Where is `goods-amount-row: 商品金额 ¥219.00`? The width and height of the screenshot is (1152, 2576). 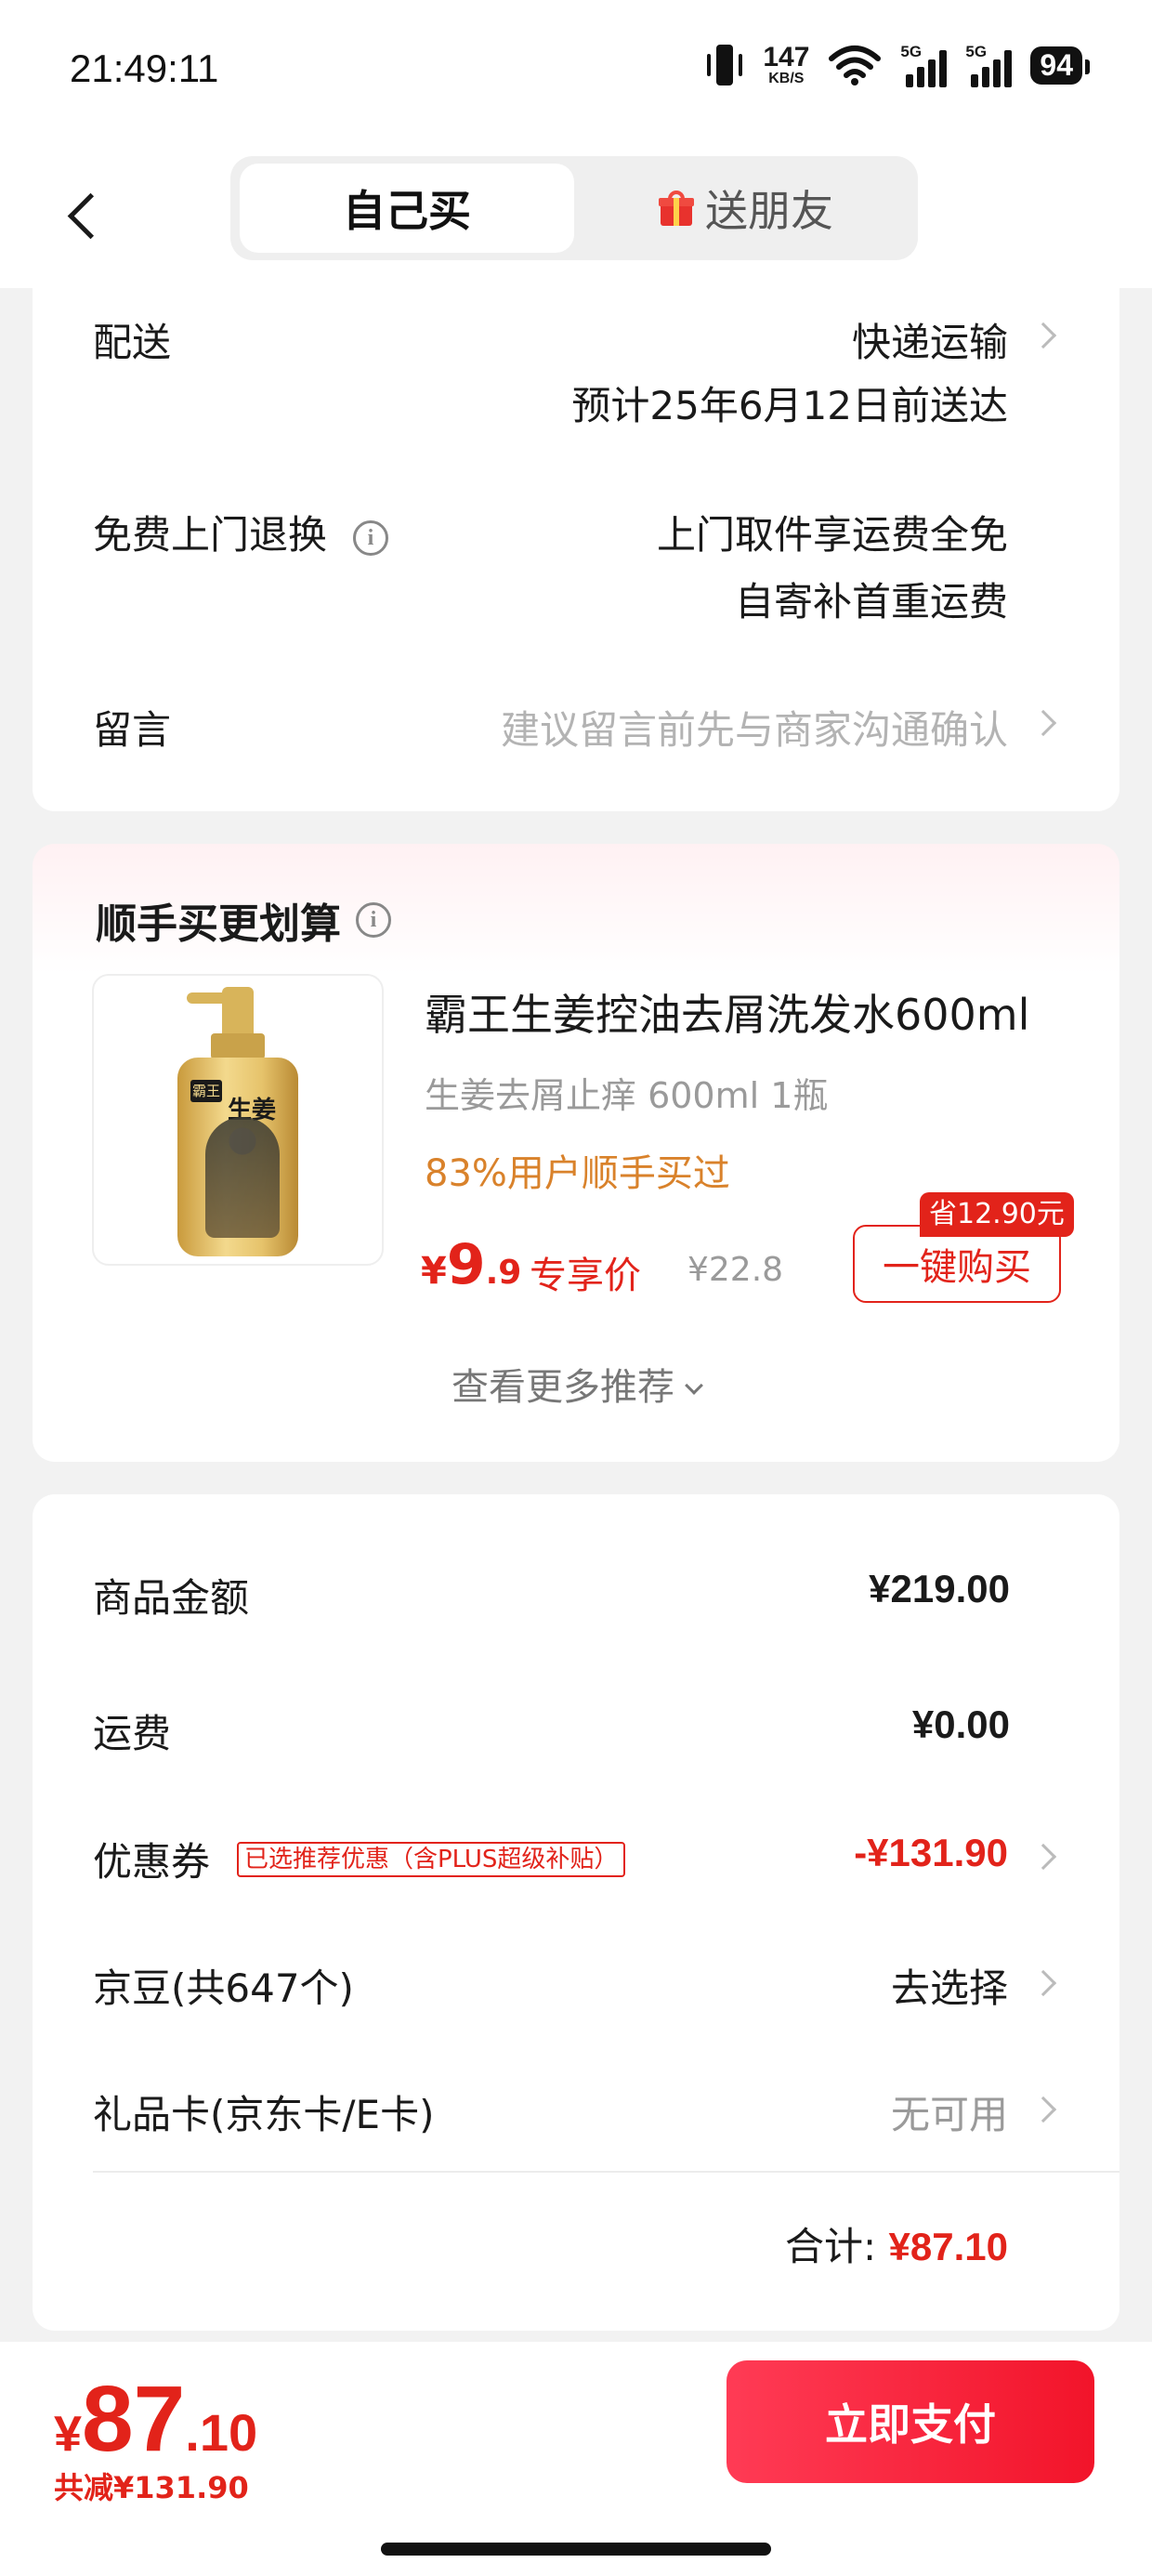 goods-amount-row: 商品金额 ¥219.00 is located at coordinates (606, 1599).